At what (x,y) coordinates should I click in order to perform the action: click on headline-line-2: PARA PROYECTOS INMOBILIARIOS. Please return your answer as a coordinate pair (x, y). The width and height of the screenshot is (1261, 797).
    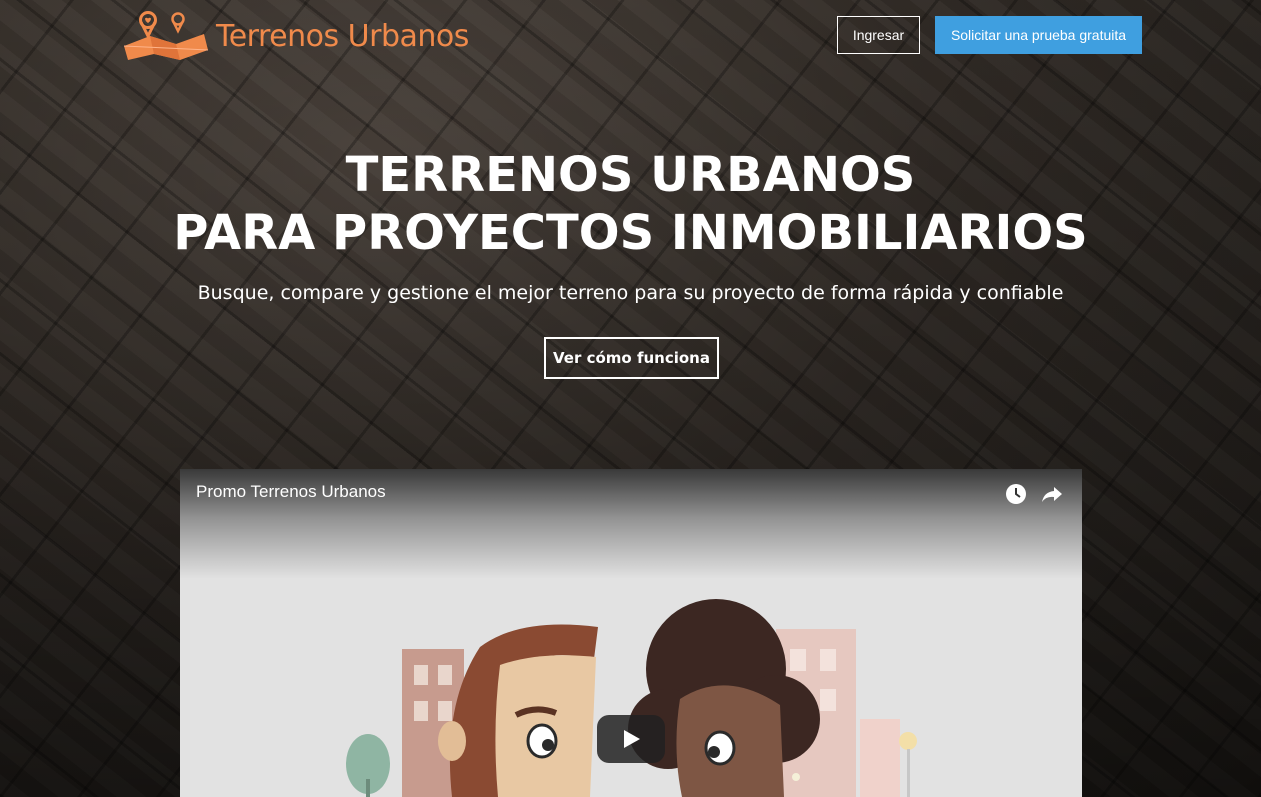
    Looking at the image, I should click on (630, 233).